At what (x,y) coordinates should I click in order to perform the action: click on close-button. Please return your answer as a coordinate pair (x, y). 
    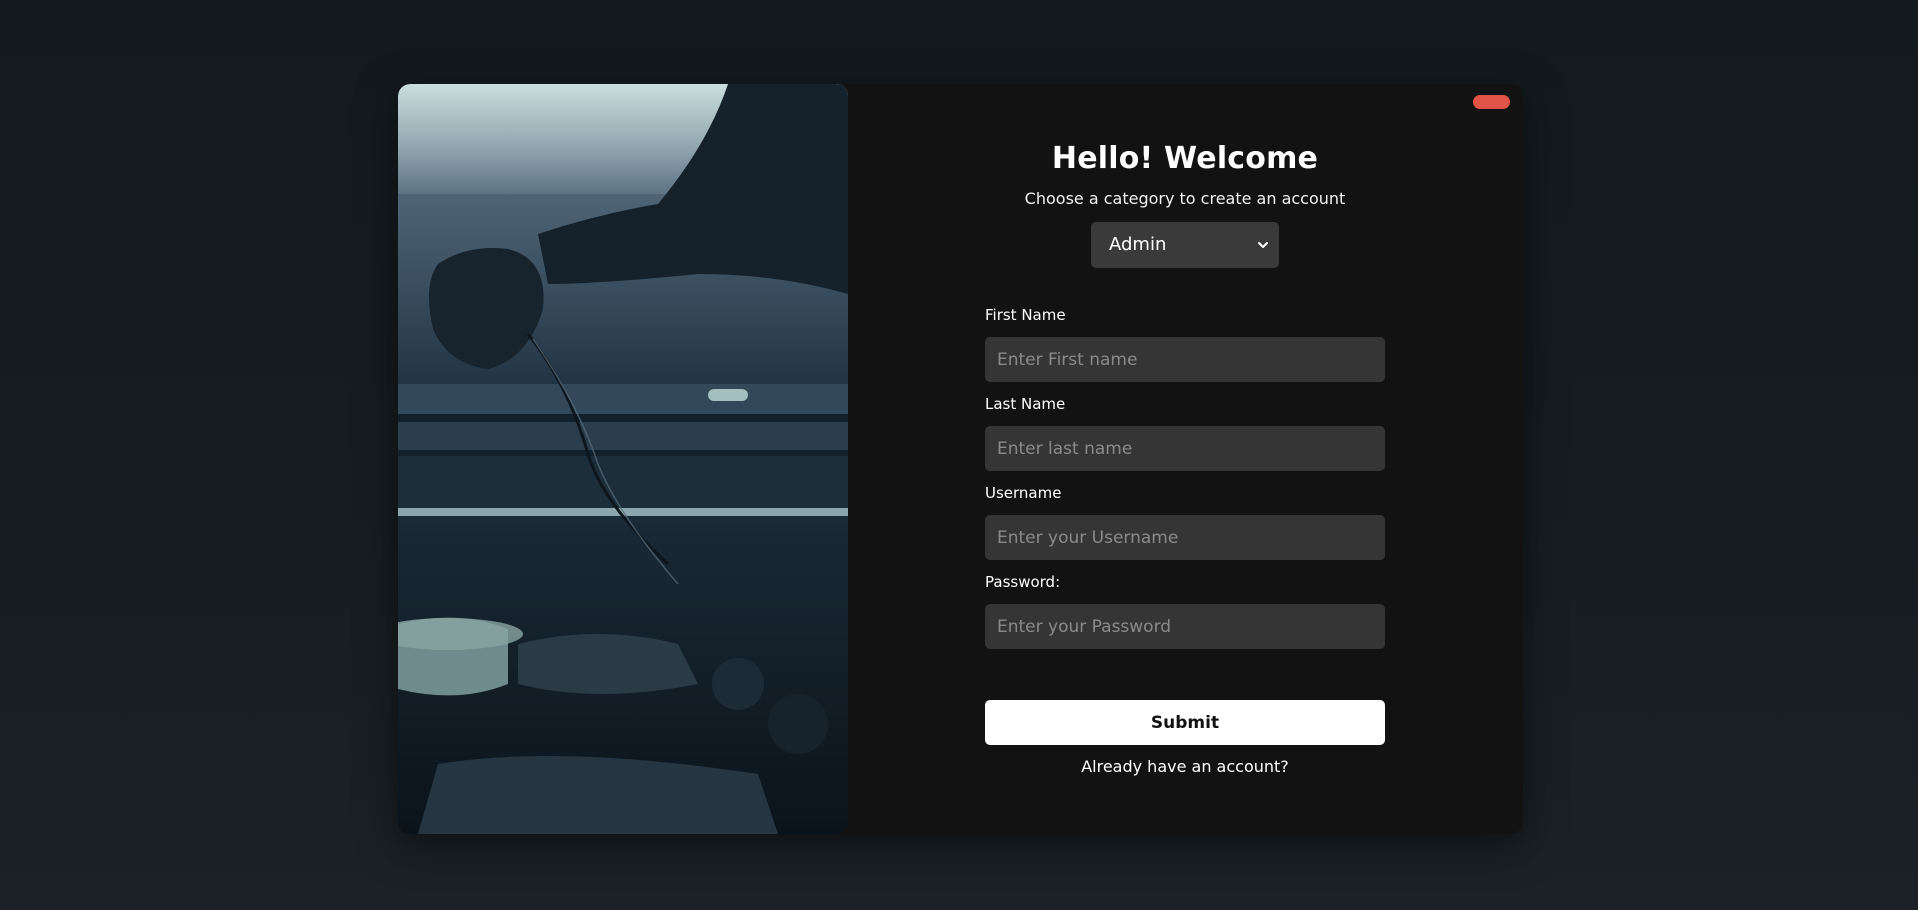
    Looking at the image, I should click on (1491, 102).